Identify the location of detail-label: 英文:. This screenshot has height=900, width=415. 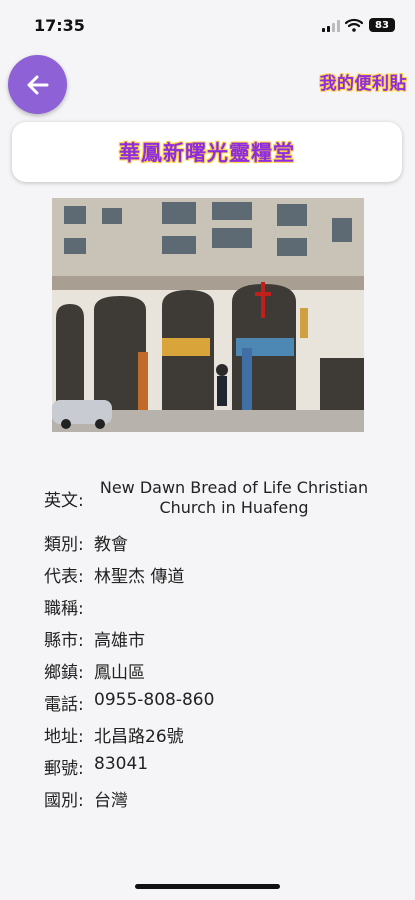
(64, 500).